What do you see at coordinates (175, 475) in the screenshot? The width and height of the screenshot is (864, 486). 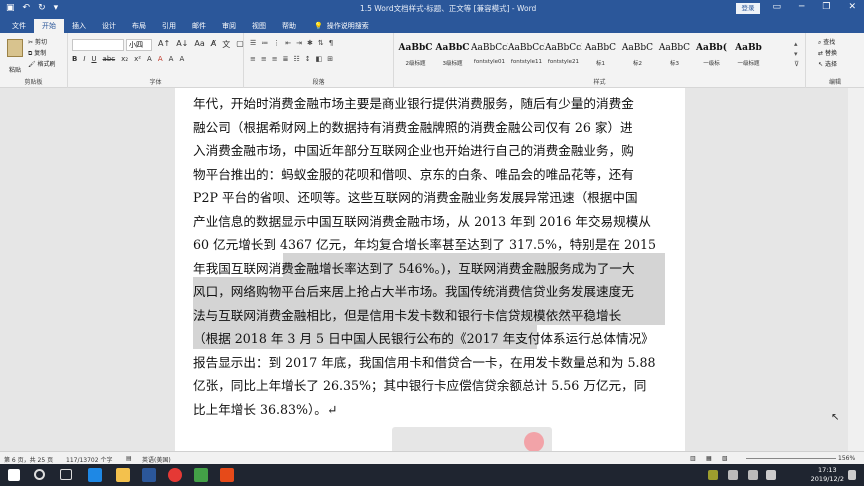 I see `app-icon` at bounding box center [175, 475].